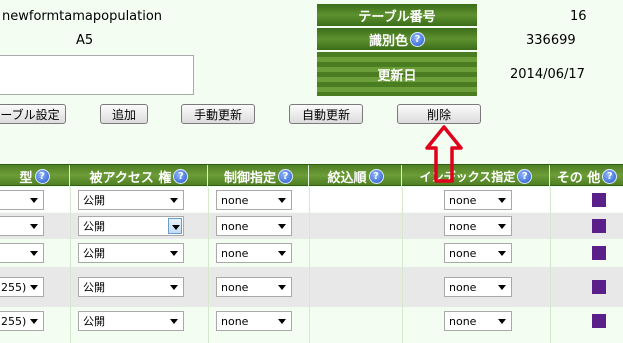  Describe the element at coordinates (551, 40) in the screenshot. I see `id-color-value: 336699` at that location.